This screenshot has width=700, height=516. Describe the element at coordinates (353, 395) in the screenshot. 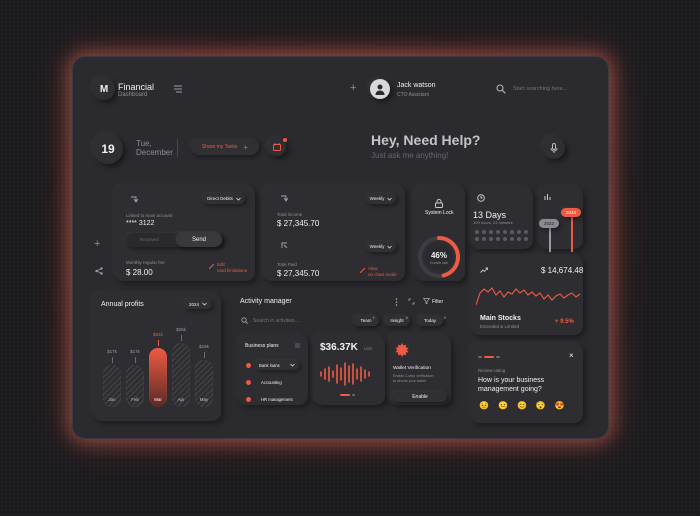

I see `amount-page-indicator` at that location.